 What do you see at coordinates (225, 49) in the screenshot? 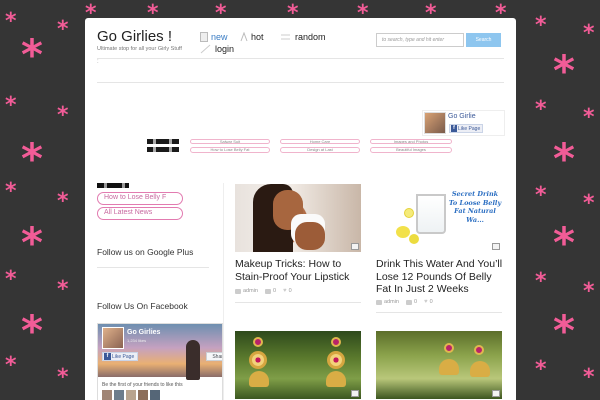
I see `nav-login-label: login` at bounding box center [225, 49].